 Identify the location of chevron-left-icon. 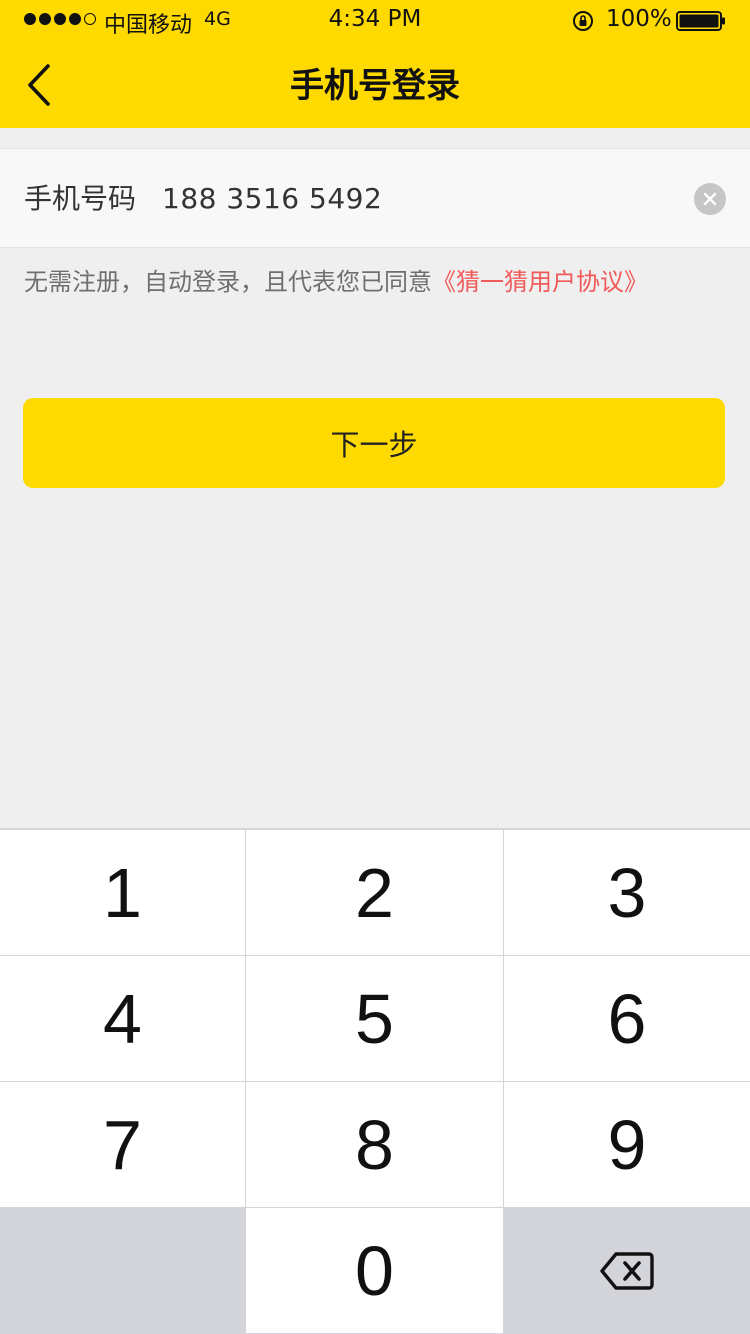
(39, 85).